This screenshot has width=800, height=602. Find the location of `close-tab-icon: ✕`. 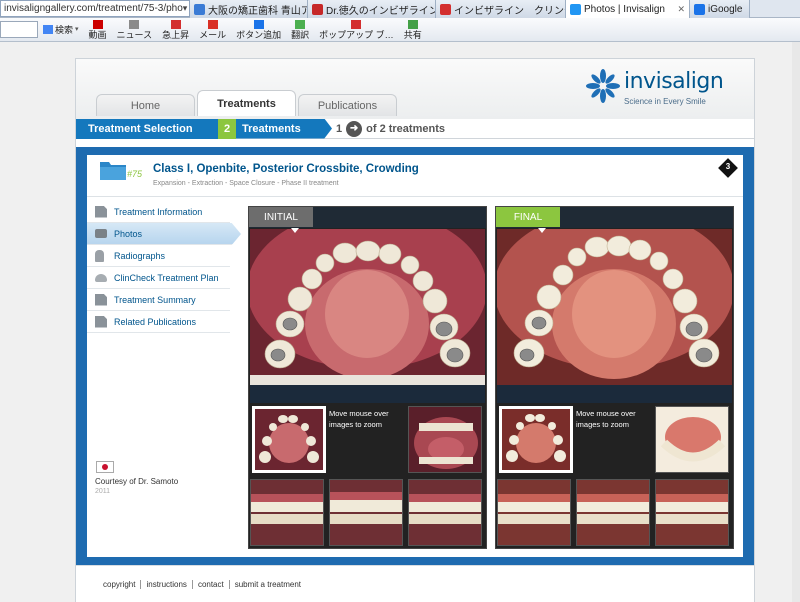

close-tab-icon: ✕ is located at coordinates (681, 9).